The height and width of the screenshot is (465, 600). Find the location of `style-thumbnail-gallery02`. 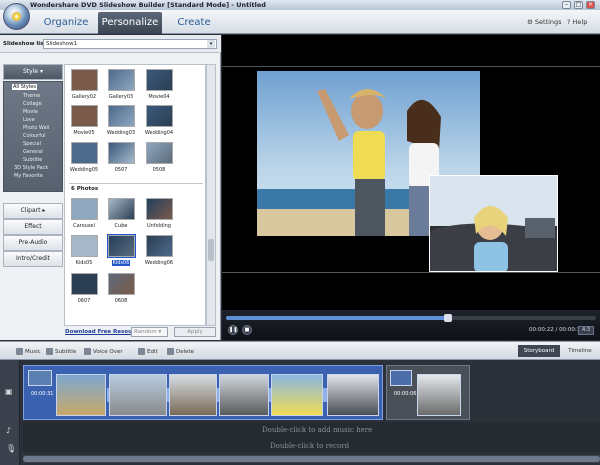

style-thumbnail-gallery02 is located at coordinates (84, 80).